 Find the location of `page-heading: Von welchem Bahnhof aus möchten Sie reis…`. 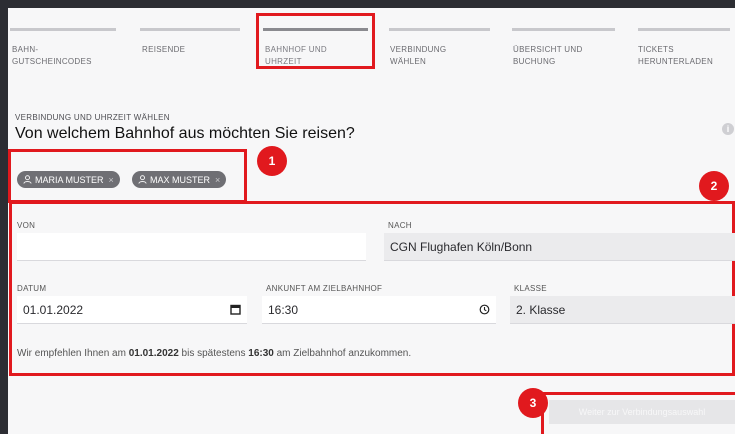

page-heading: Von welchem Bahnhof aus möchten Sie reis… is located at coordinates (185, 133).